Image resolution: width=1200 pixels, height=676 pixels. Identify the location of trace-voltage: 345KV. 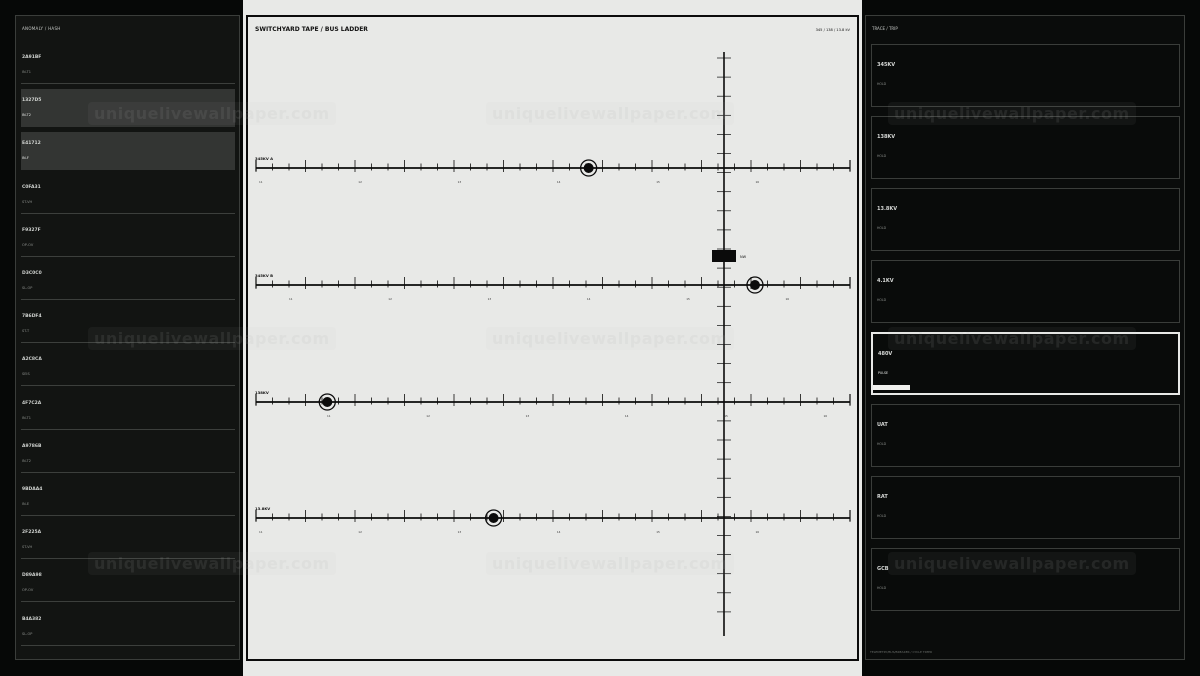
(886, 65).